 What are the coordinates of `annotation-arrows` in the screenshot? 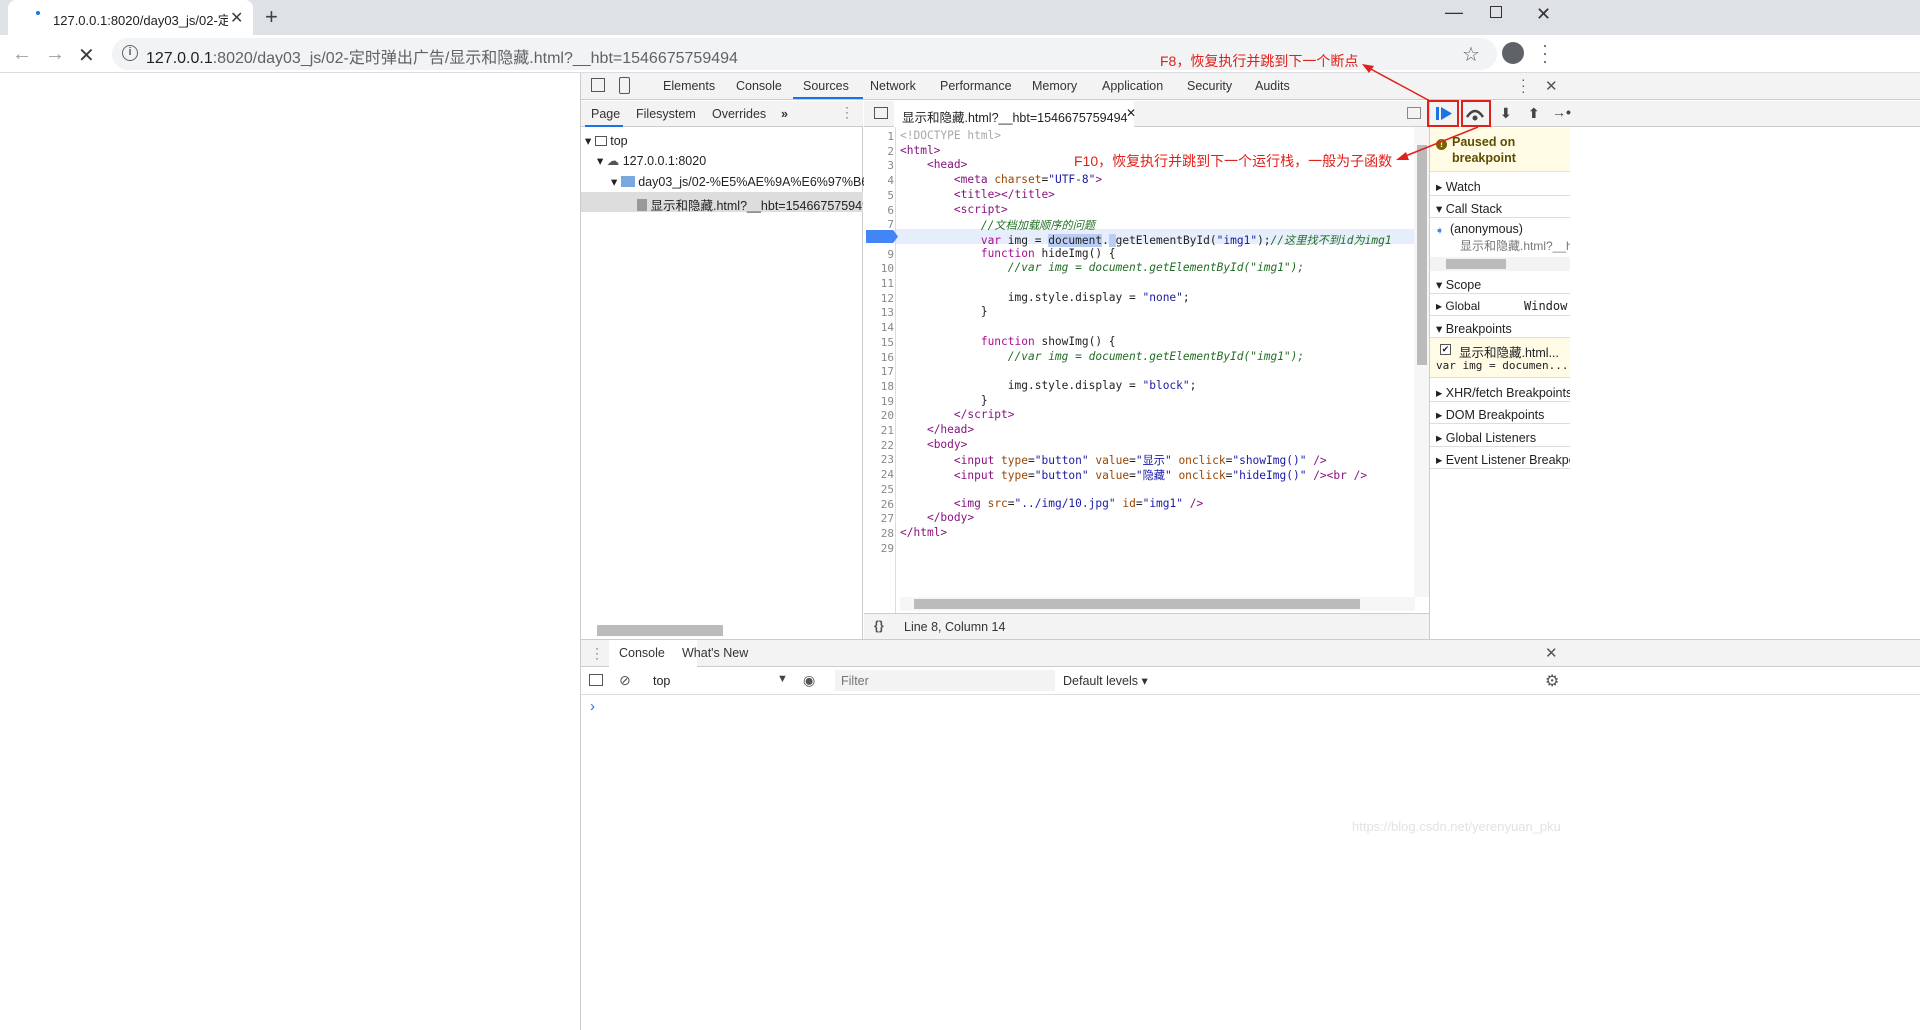 It's located at (1420, 112).